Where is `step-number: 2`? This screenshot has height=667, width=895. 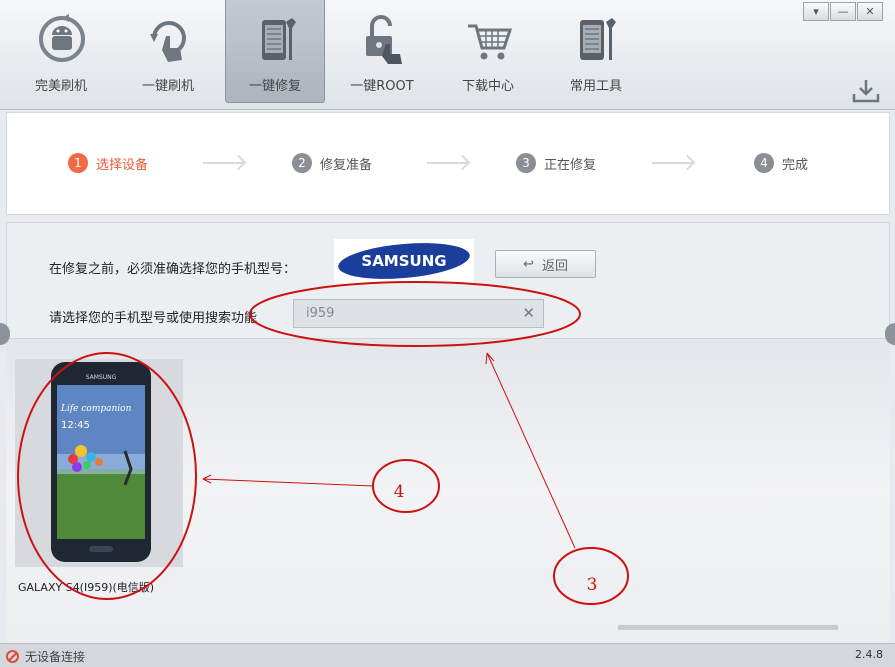
step-number: 2 is located at coordinates (302, 163).